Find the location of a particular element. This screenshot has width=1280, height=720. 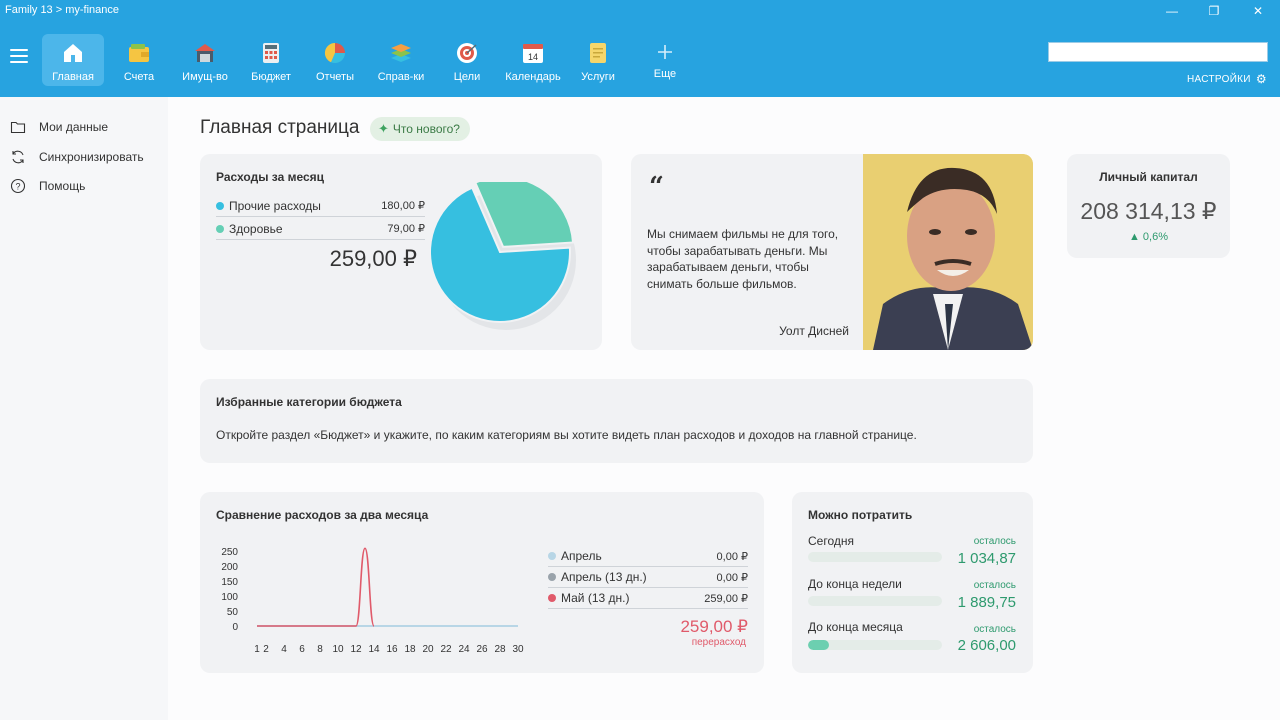

x-tick-label: 18 is located at coordinates (410, 649).